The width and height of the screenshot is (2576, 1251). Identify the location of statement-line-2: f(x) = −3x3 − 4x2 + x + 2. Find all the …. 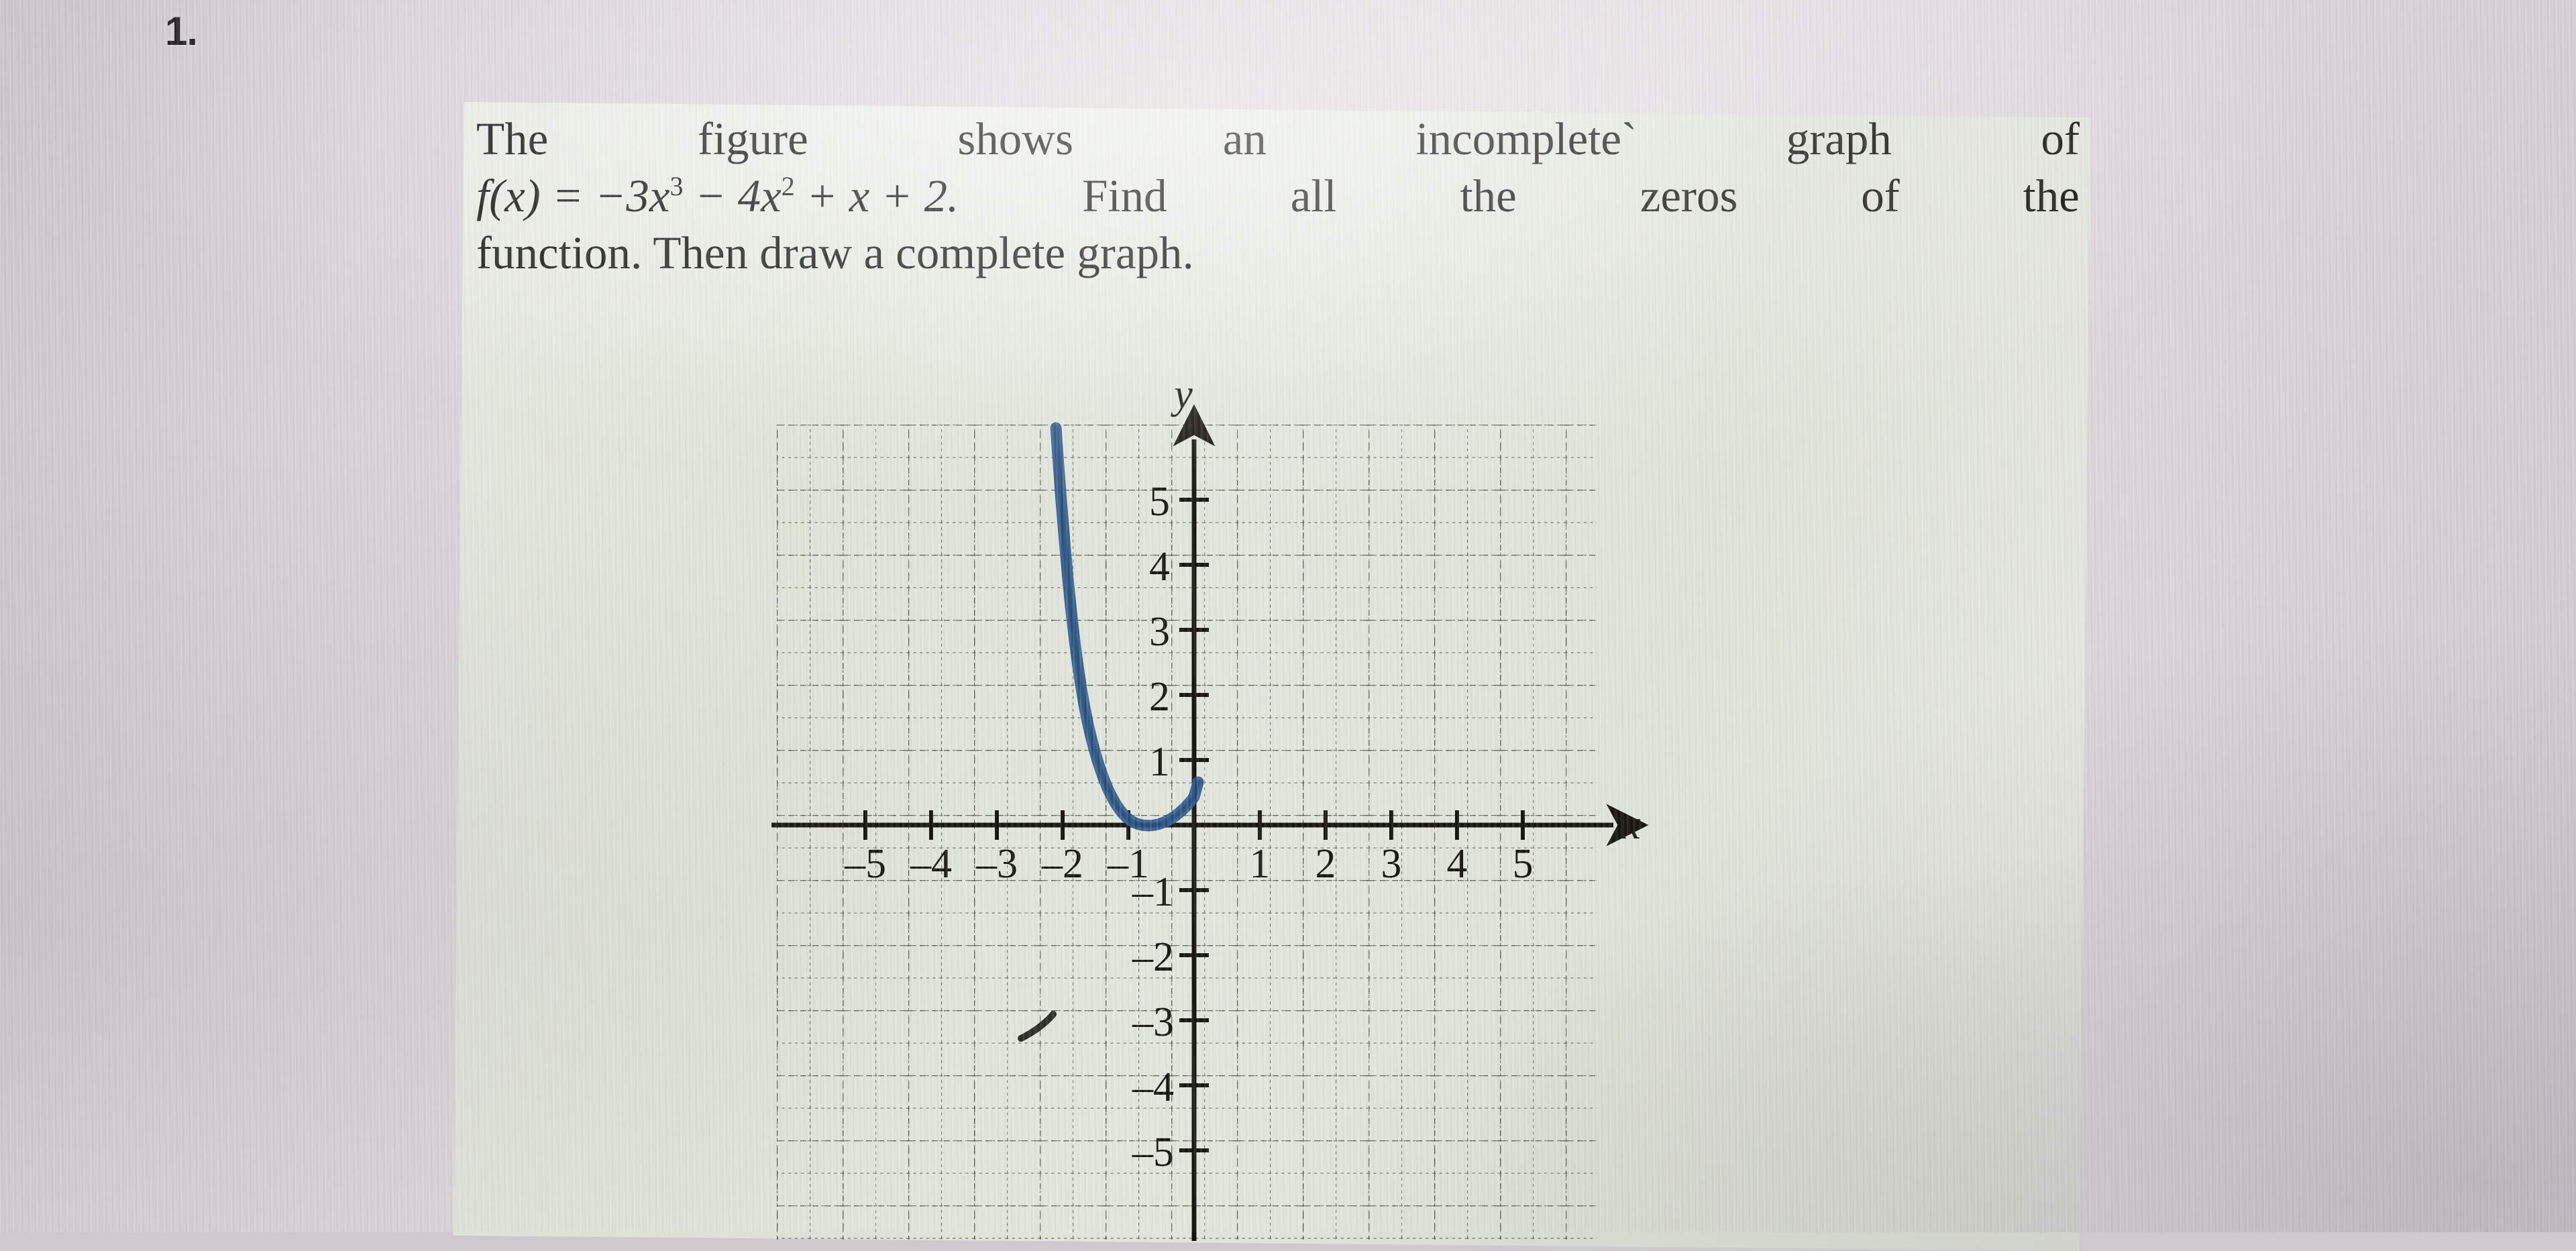
(1278, 196).